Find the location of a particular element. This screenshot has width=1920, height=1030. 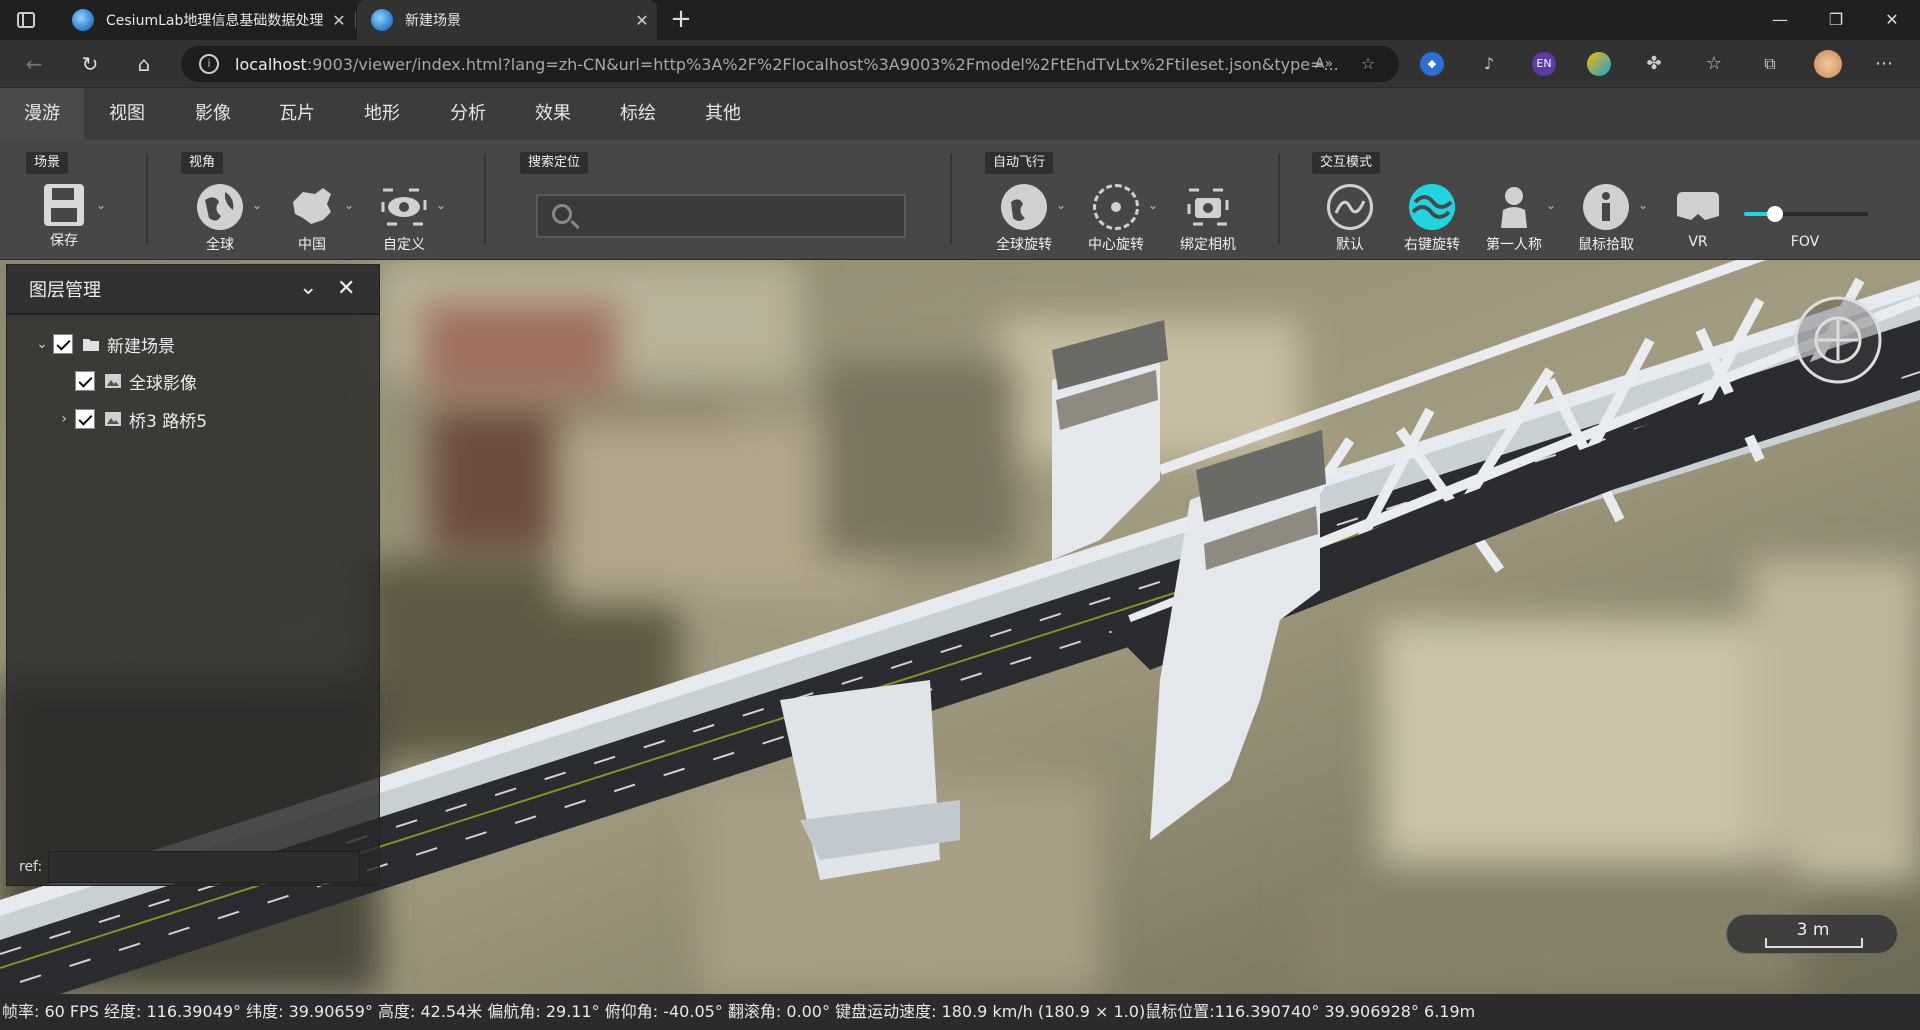

save-disk-icon is located at coordinates (64, 205).